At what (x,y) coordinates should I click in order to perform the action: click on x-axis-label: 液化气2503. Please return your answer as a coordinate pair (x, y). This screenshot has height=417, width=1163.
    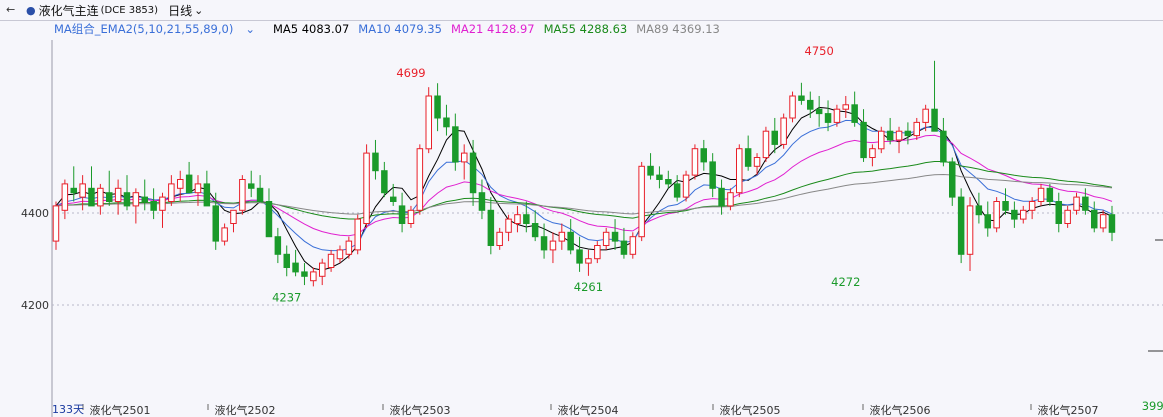
    Looking at the image, I should click on (420, 410).